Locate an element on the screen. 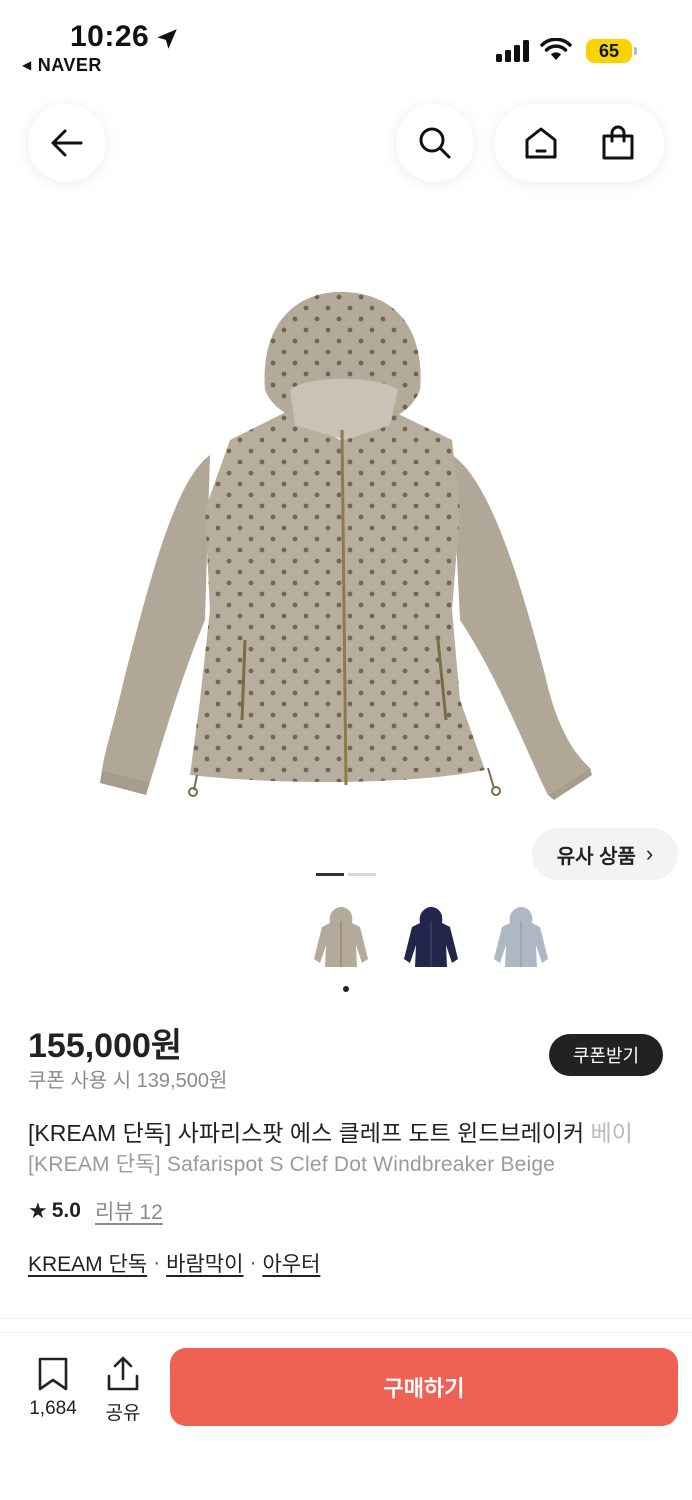 The width and height of the screenshot is (692, 1500). color-thumbnails is located at coordinates (431, 939).